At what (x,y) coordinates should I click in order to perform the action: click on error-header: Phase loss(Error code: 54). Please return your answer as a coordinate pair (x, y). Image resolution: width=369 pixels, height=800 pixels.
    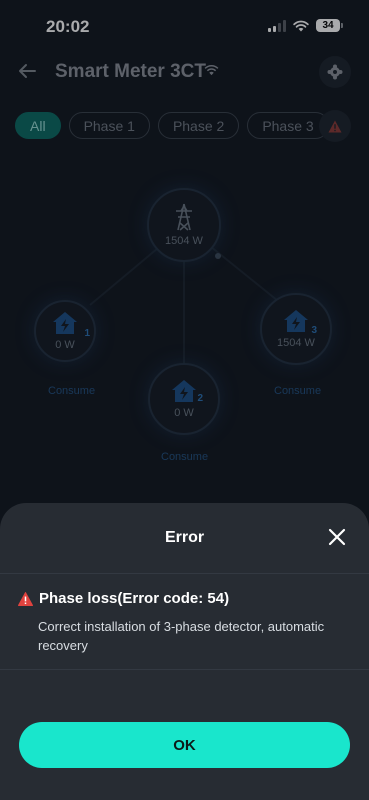
    Looking at the image, I should click on (123, 598).